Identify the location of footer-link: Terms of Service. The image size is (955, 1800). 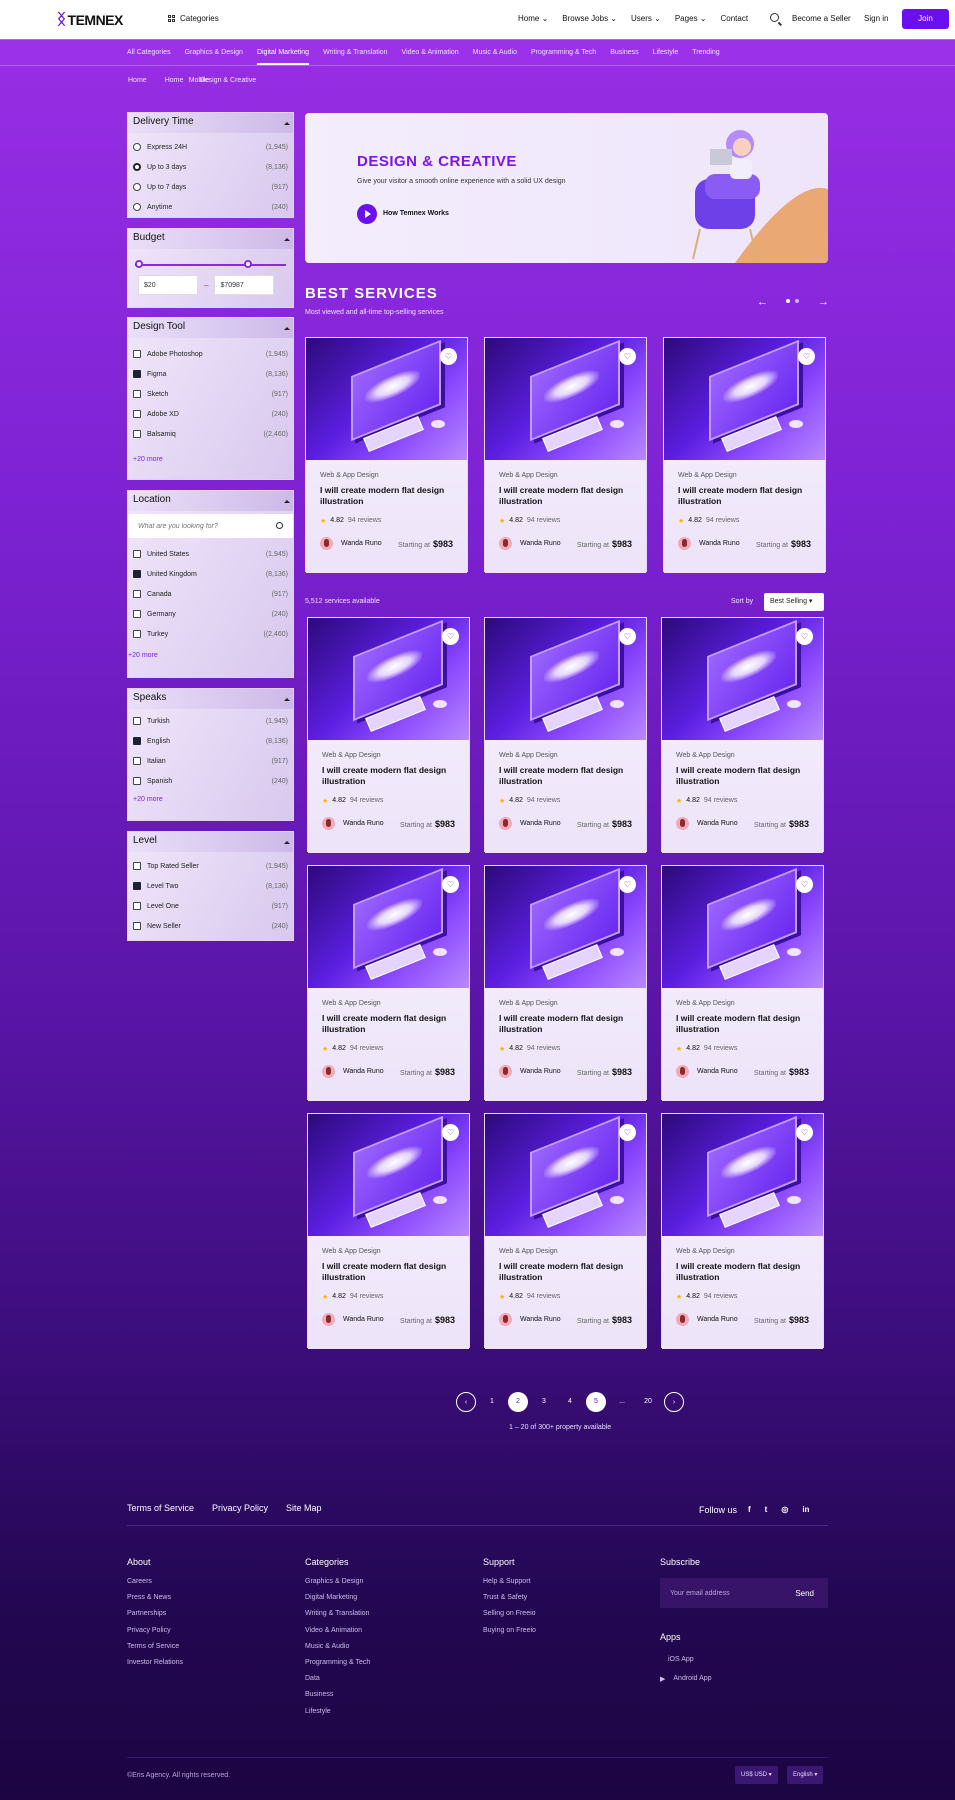
(155, 1646).